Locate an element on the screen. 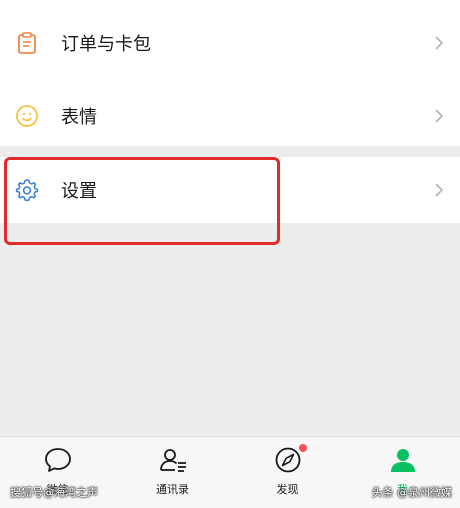  menu-item-emoji-label: 表情 is located at coordinates (79, 117).